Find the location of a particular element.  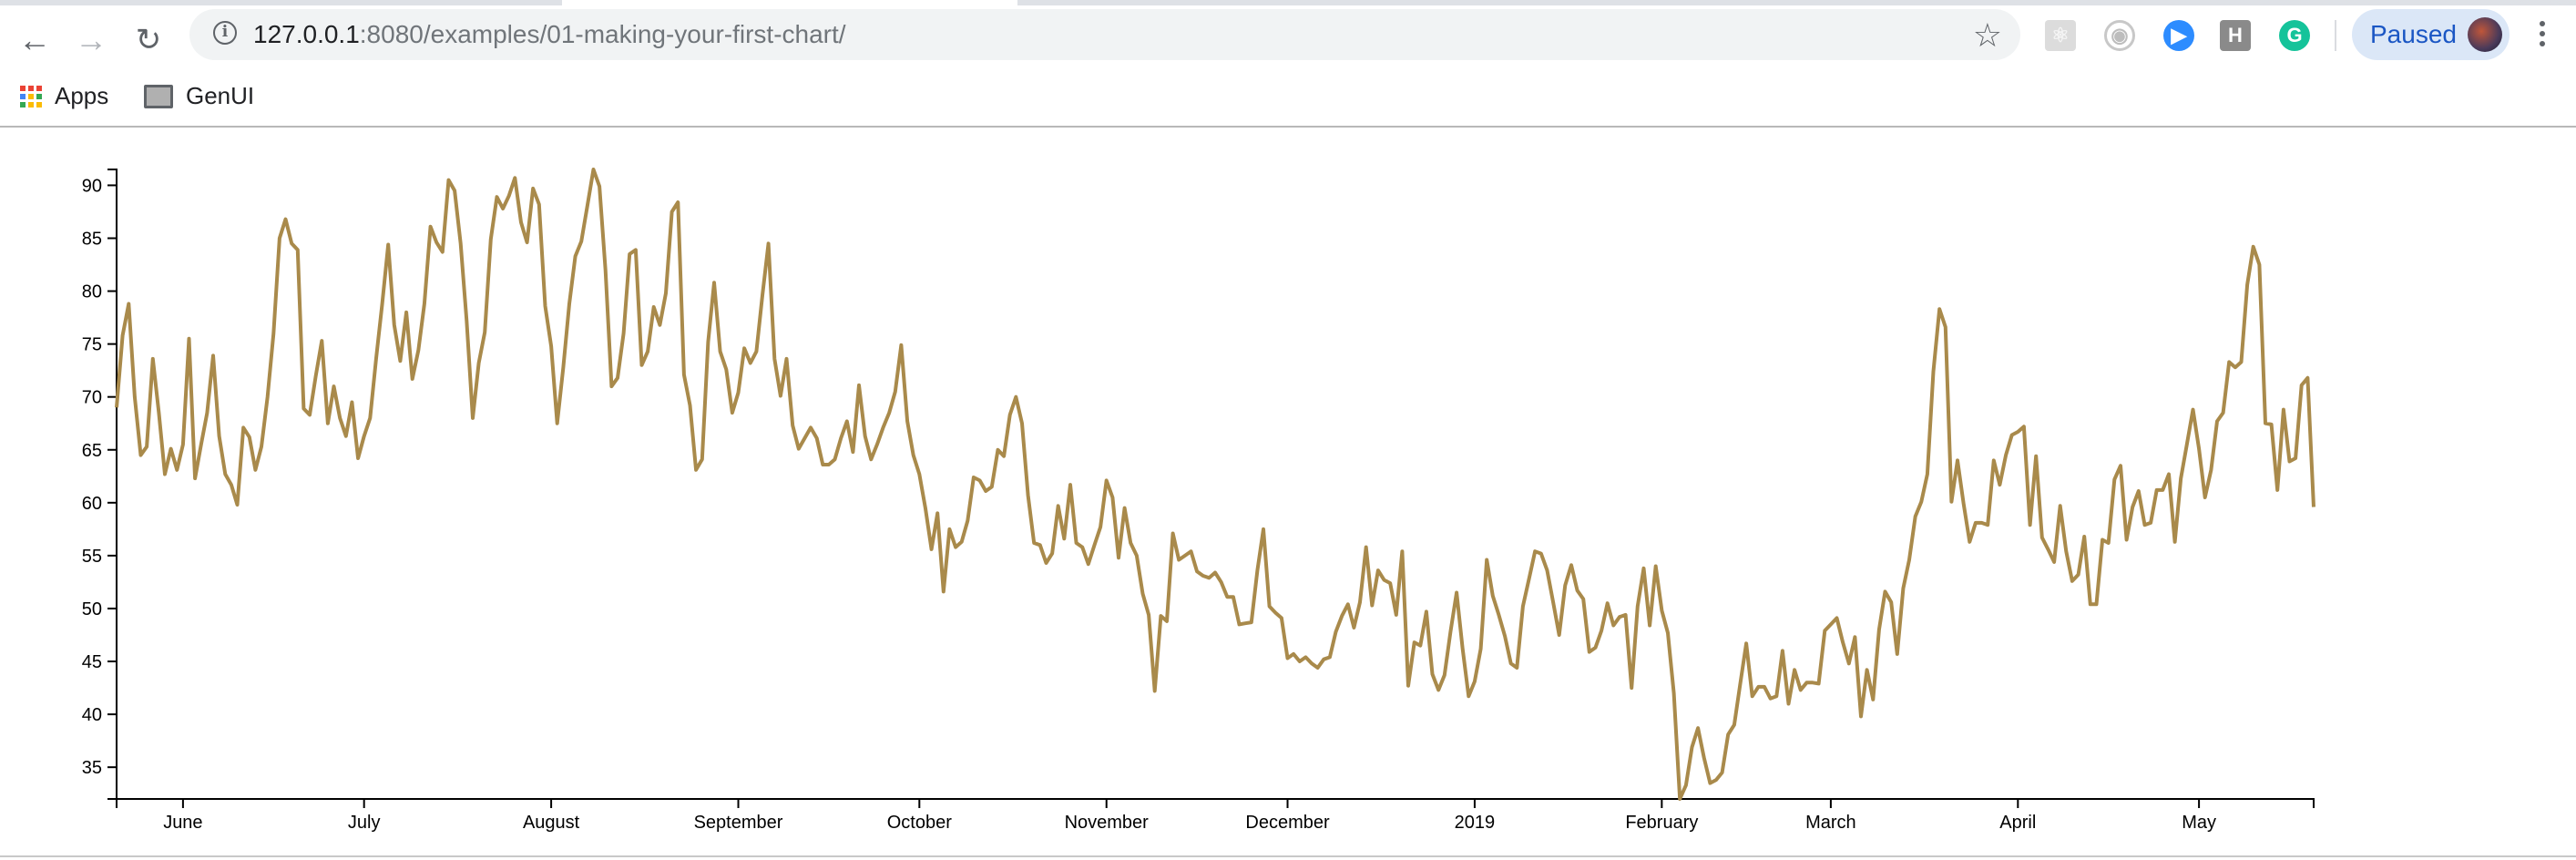

x-tick-label: October is located at coordinates (919, 823).